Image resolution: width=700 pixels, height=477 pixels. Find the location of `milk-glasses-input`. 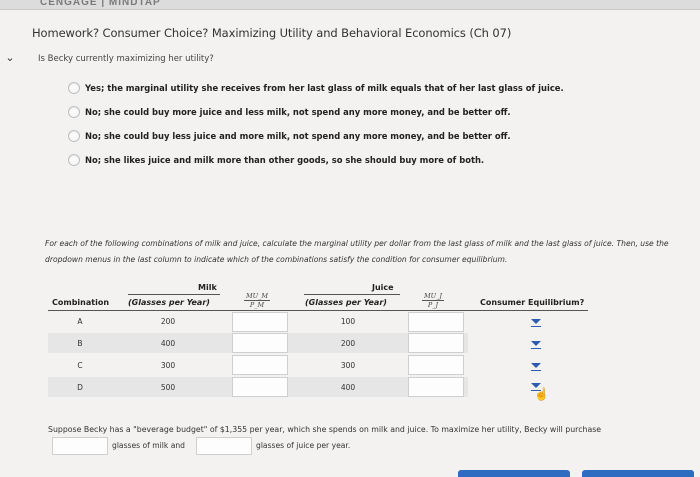

milk-glasses-input is located at coordinates (80, 446).